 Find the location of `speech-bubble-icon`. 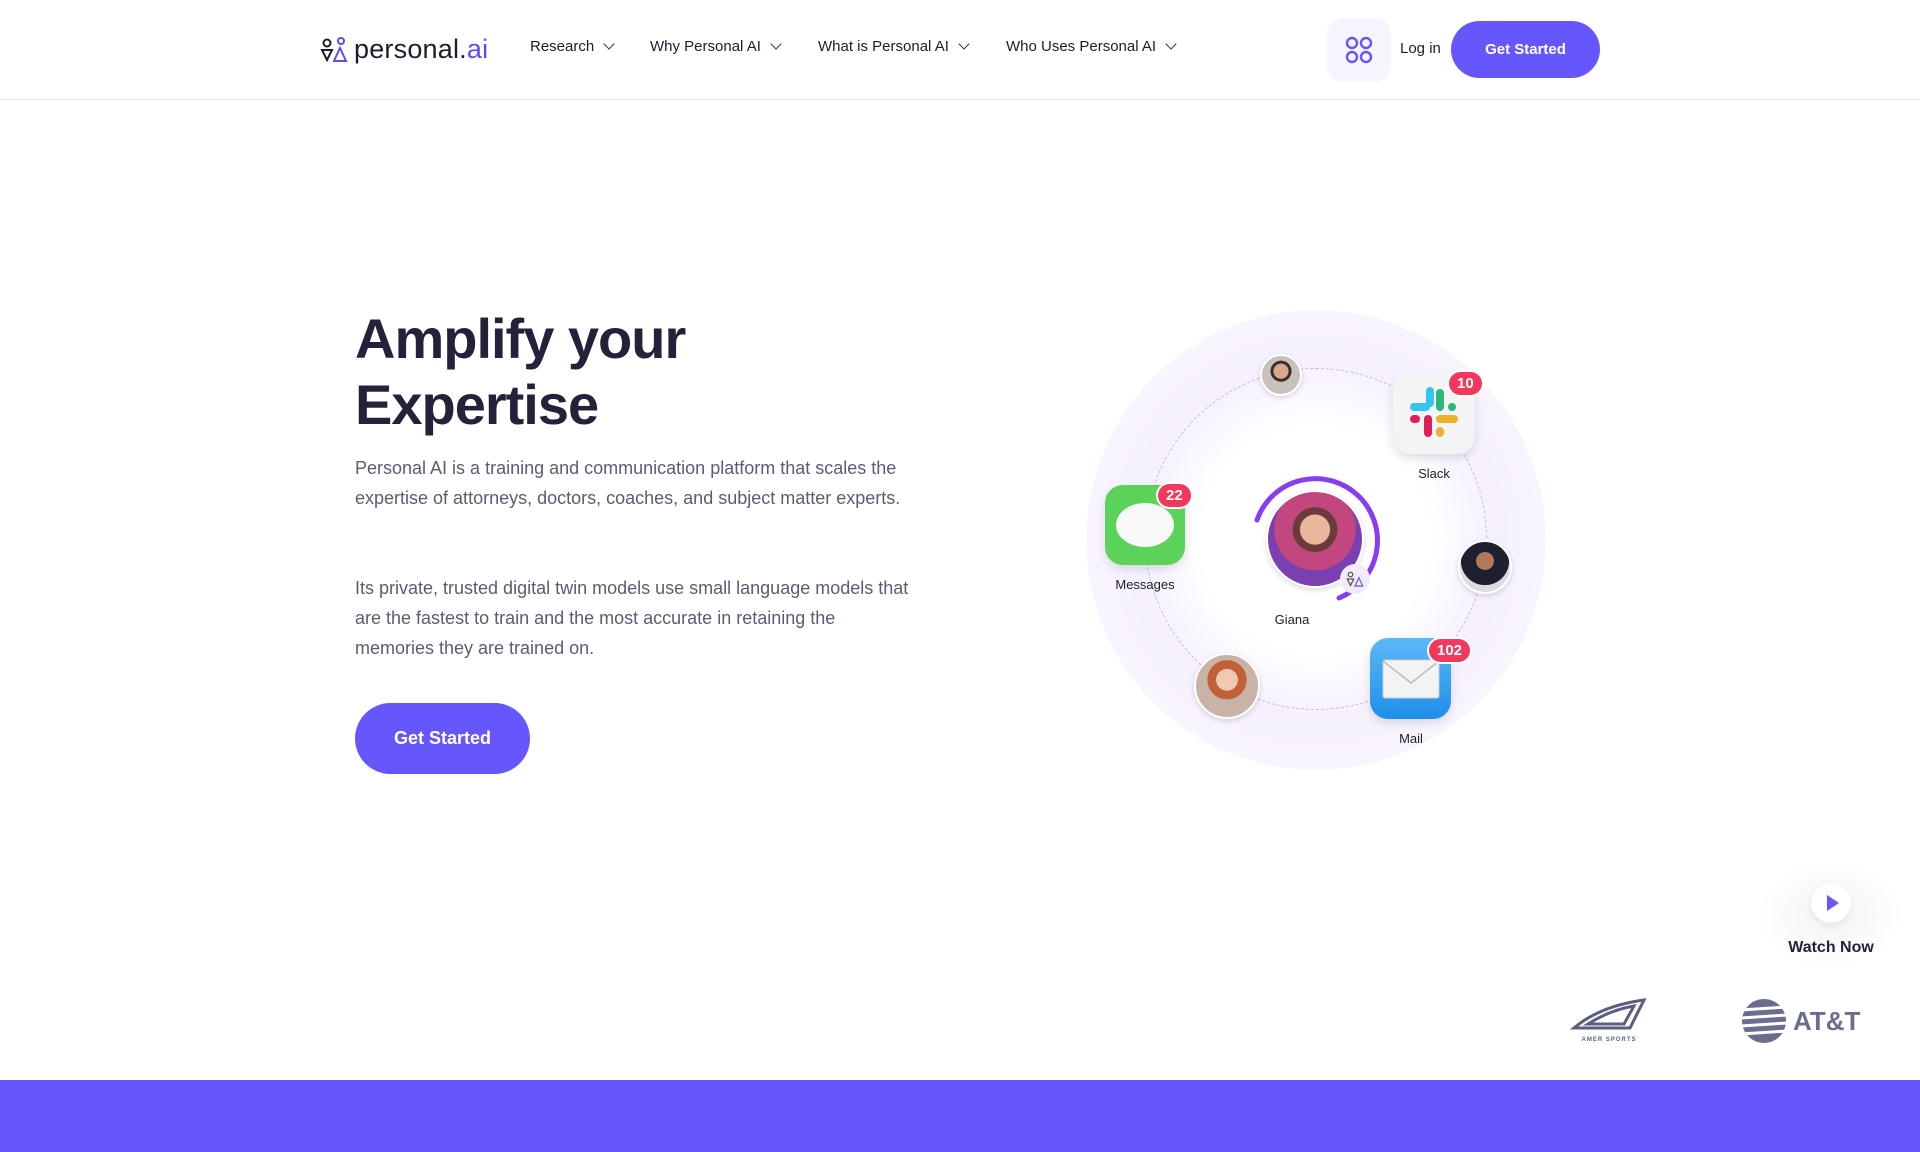

speech-bubble-icon is located at coordinates (1145, 525).